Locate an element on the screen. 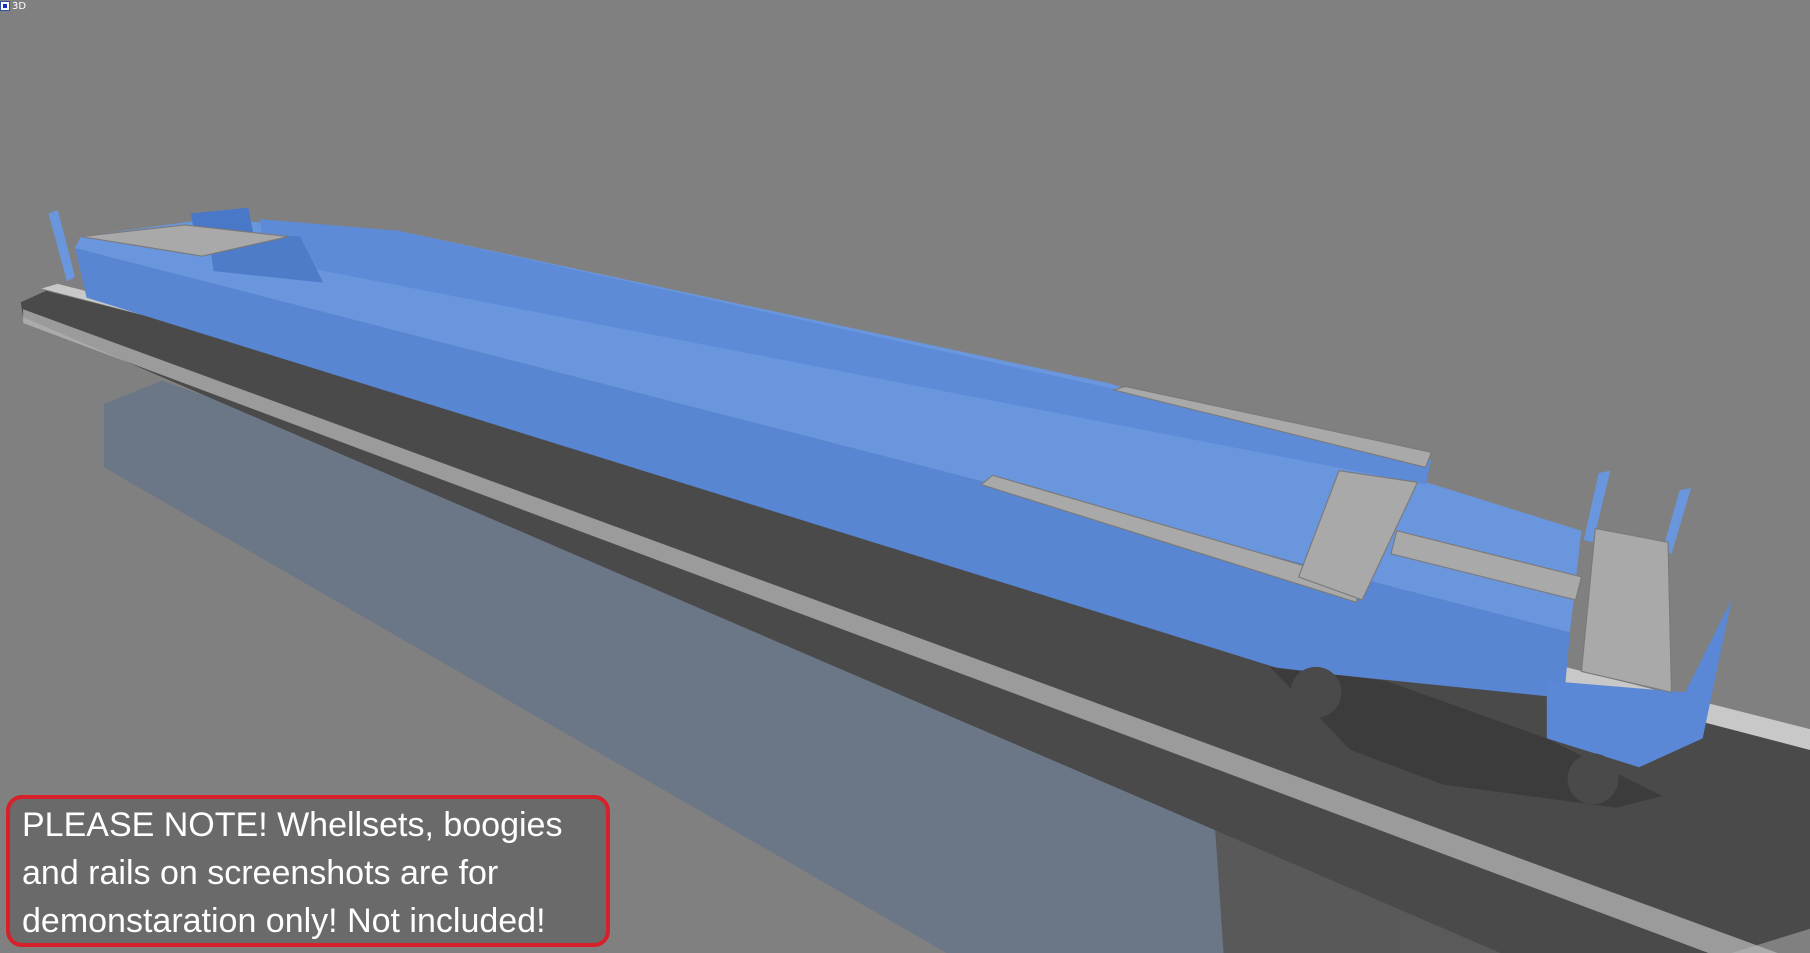 The width and height of the screenshot is (1810, 953). note-line: PLEASE NOTE! Whellsets, boogies is located at coordinates (292, 825).